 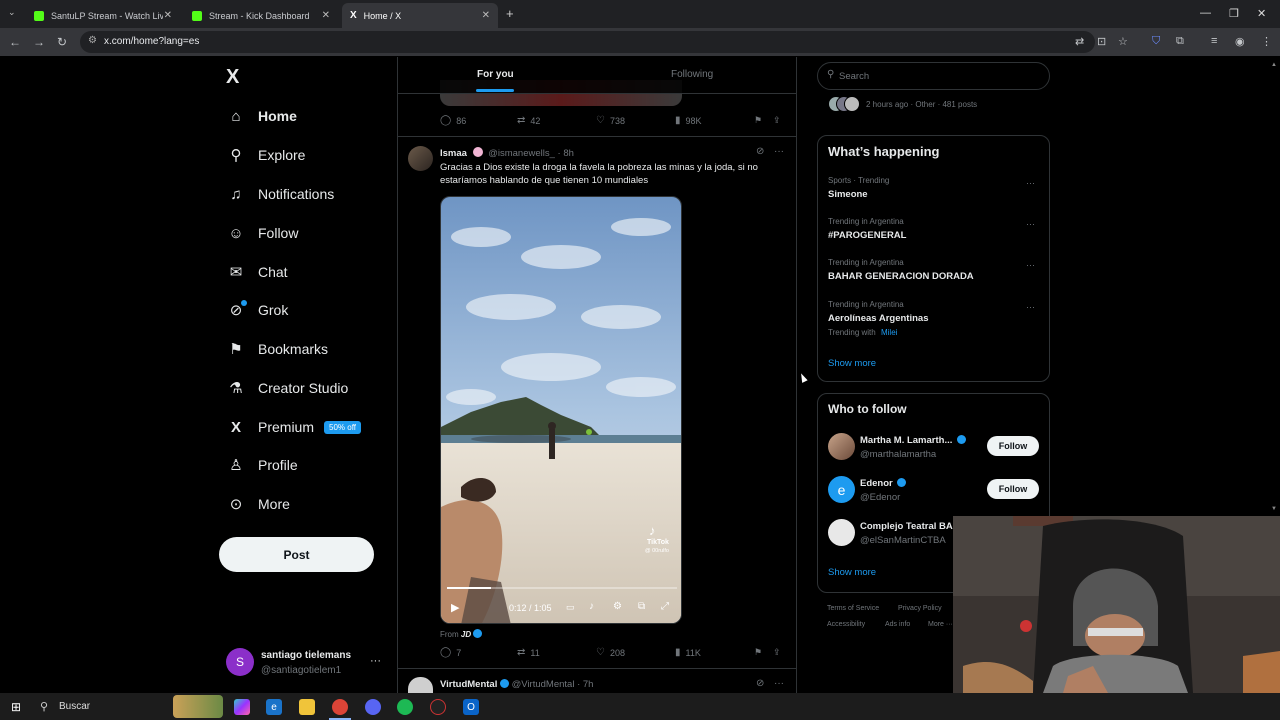 What do you see at coordinates (375, 661) in the screenshot?
I see `account-menu-button: ···` at bounding box center [375, 661].